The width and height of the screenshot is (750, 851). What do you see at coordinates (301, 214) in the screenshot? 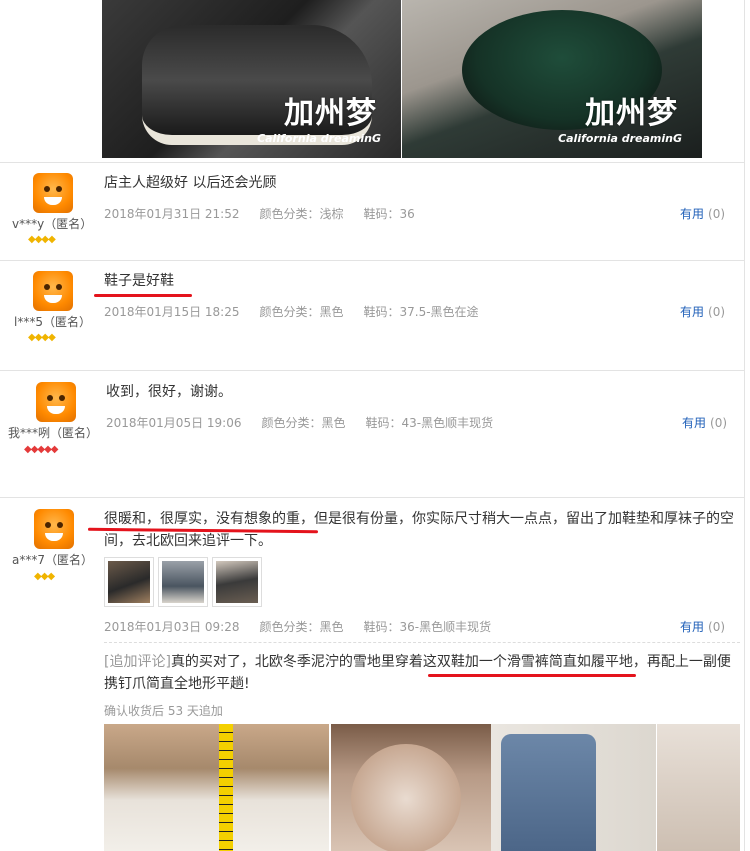
I see `review-color: 颜色分类：浅棕` at bounding box center [301, 214].